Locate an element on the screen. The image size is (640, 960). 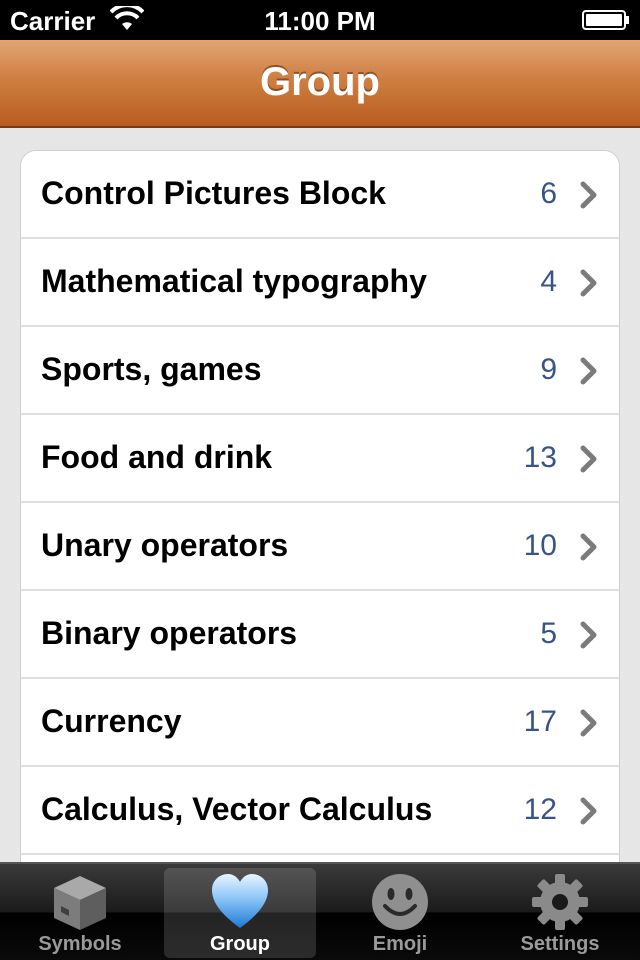
status-bar: Carrier 11:00 PM is located at coordinates (320, 20).